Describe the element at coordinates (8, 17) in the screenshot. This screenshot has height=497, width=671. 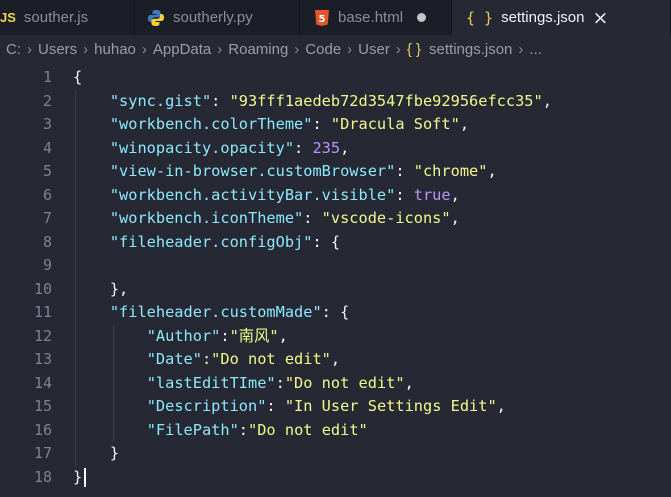
I see `js-icon: JS` at that location.